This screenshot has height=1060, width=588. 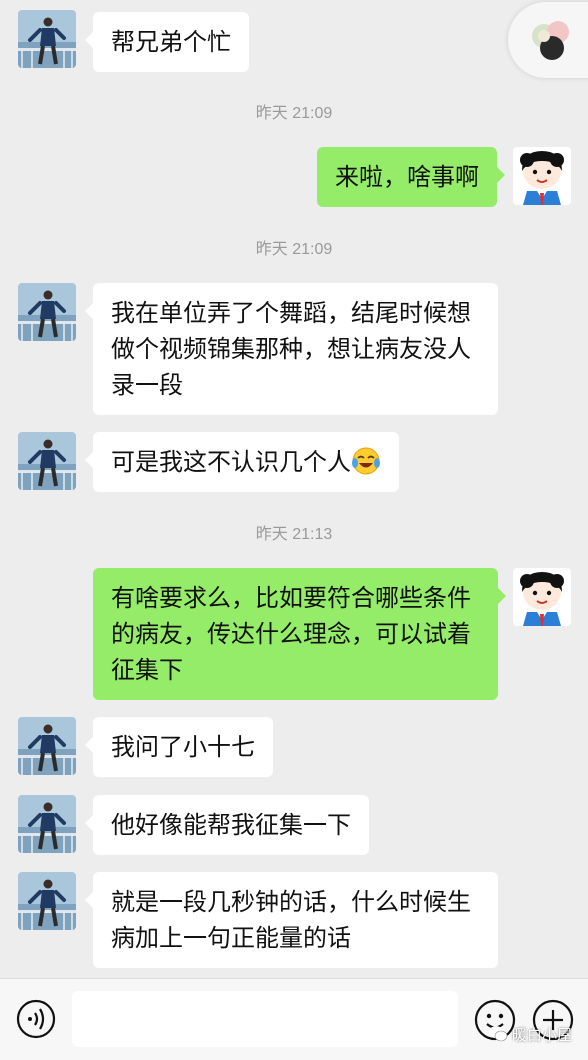 I want to click on message-bubble: 来啦，啥事啊, so click(x=411, y=177).